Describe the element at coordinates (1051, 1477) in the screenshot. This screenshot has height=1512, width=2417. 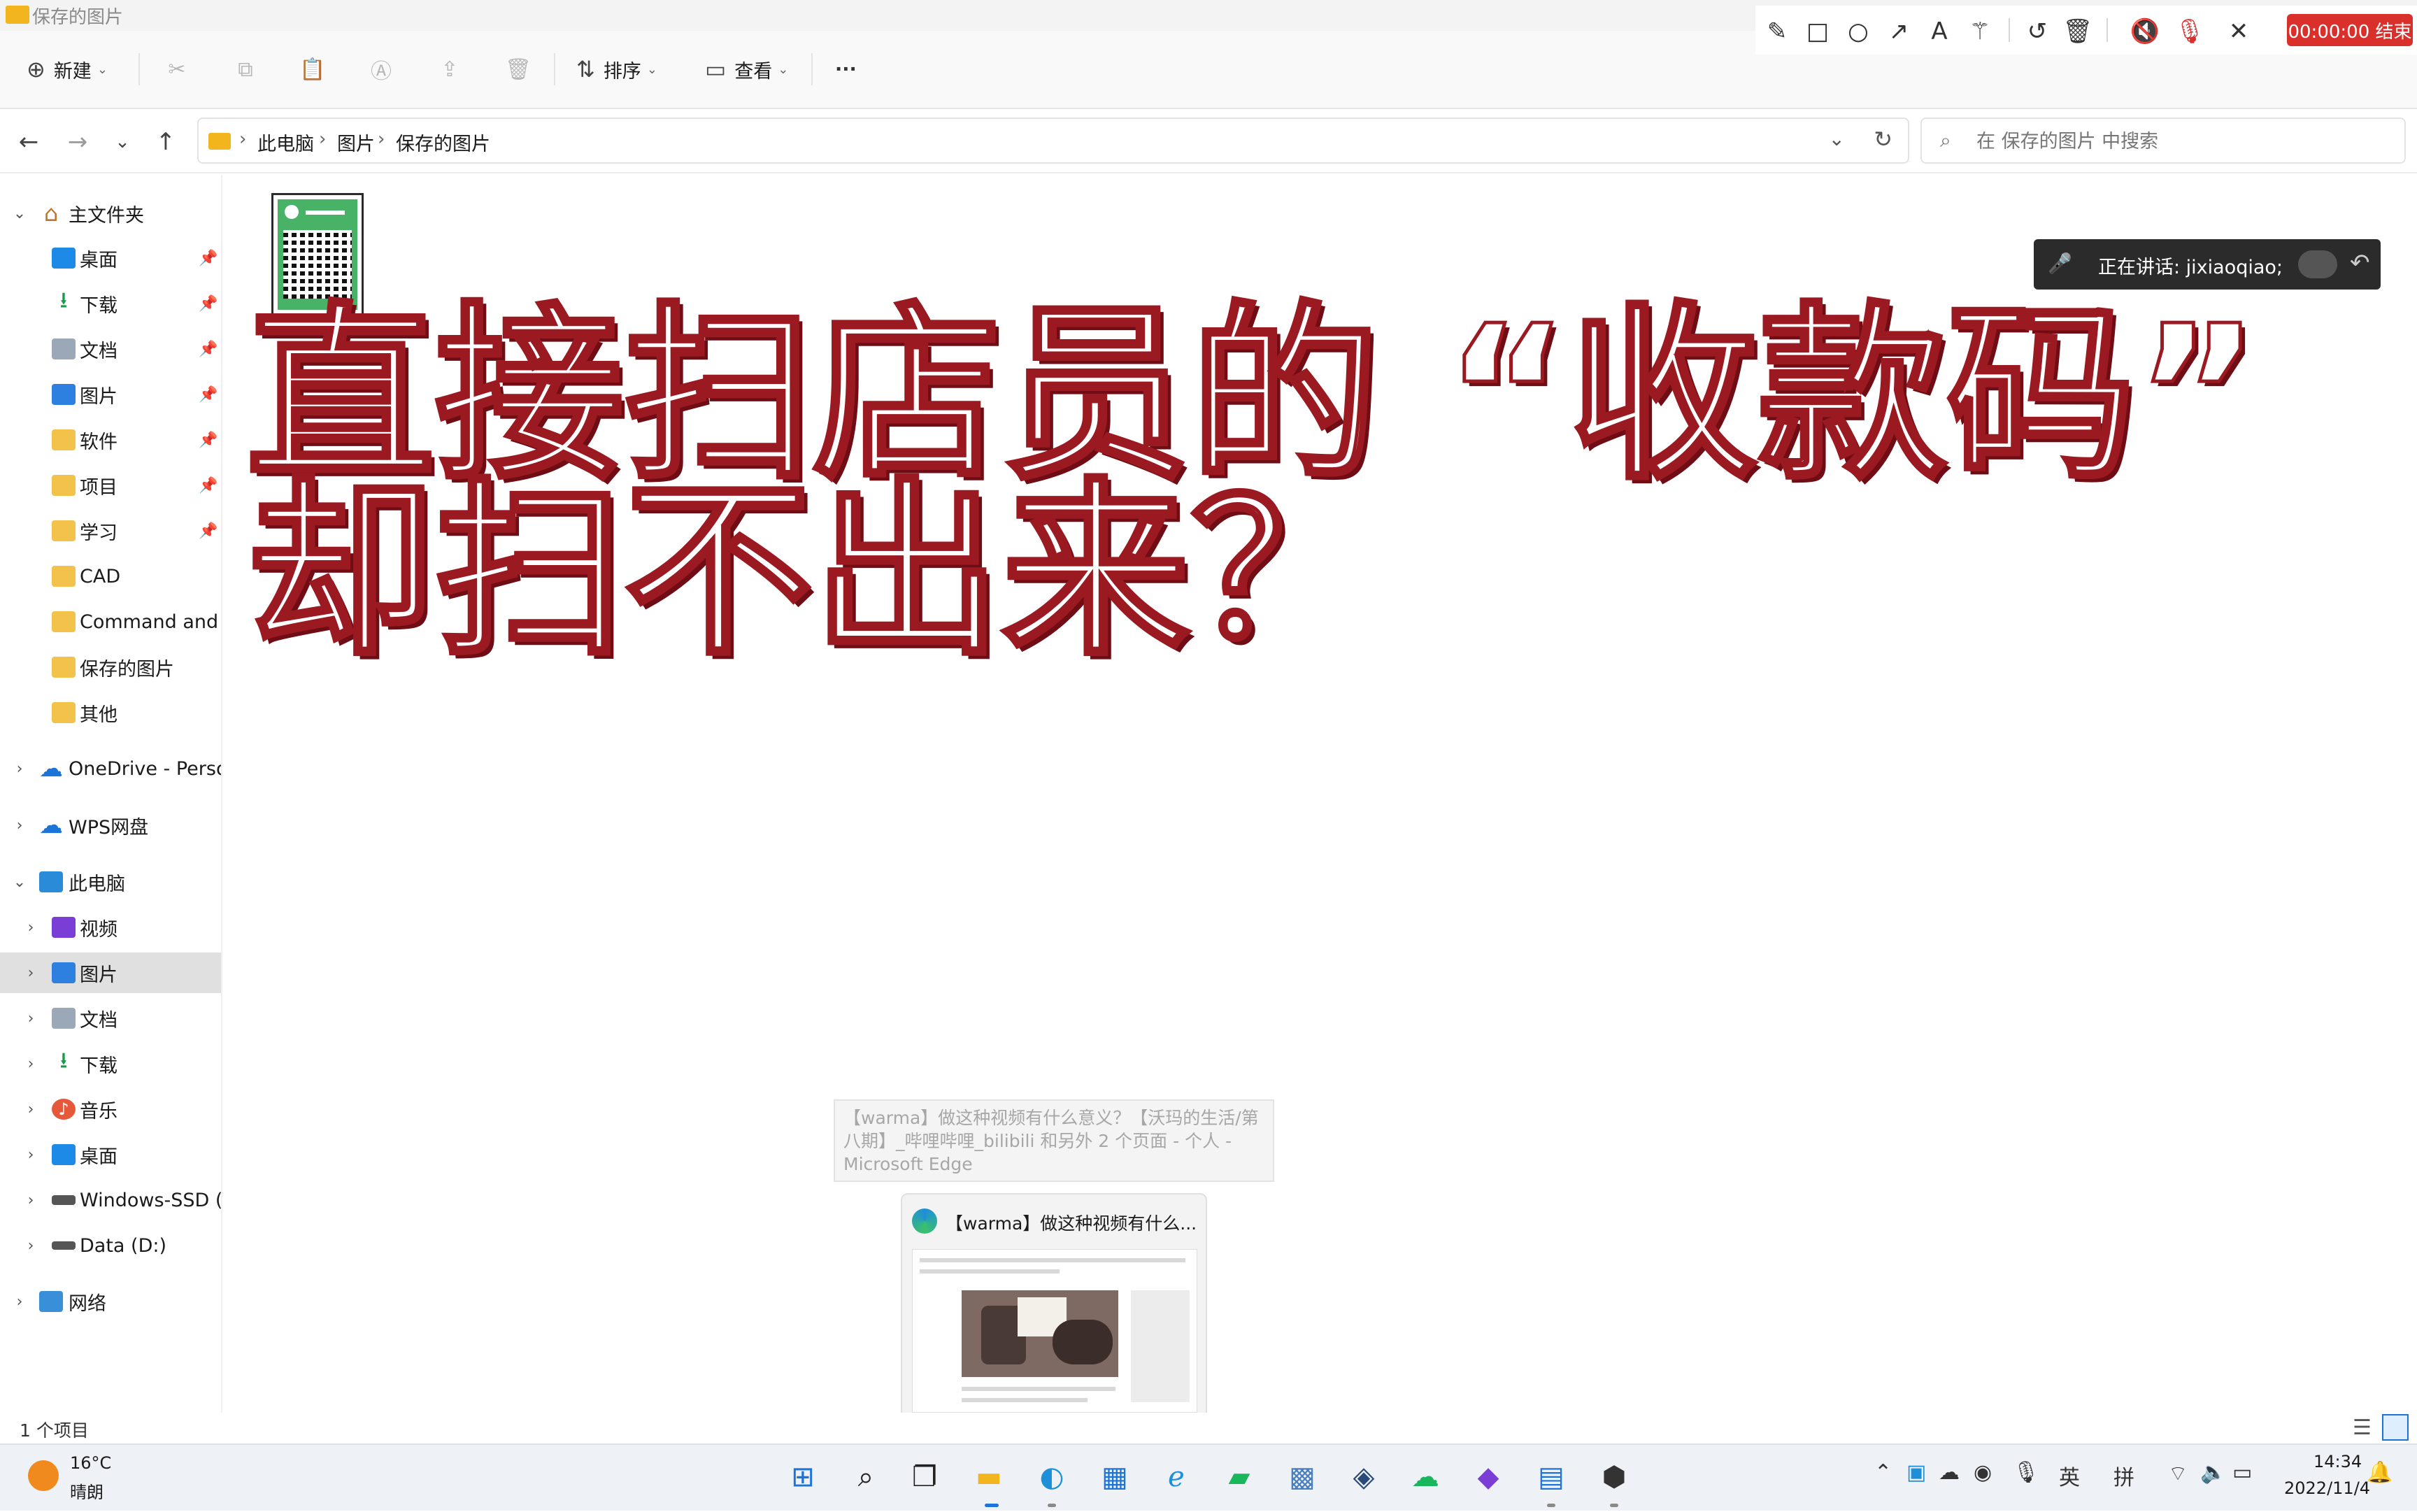
I see `edge-icon: ◐` at that location.